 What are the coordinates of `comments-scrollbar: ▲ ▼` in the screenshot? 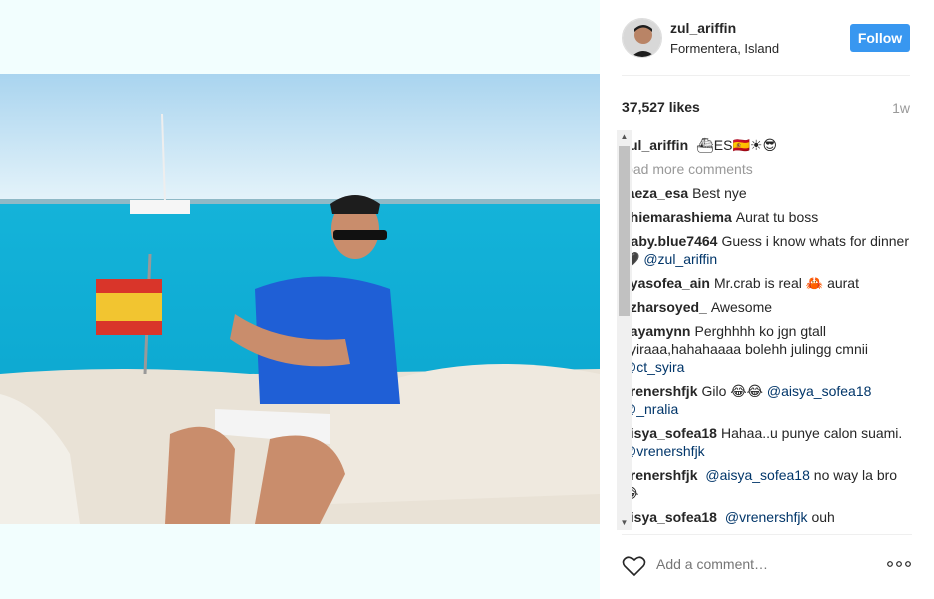 It's located at (624, 330).